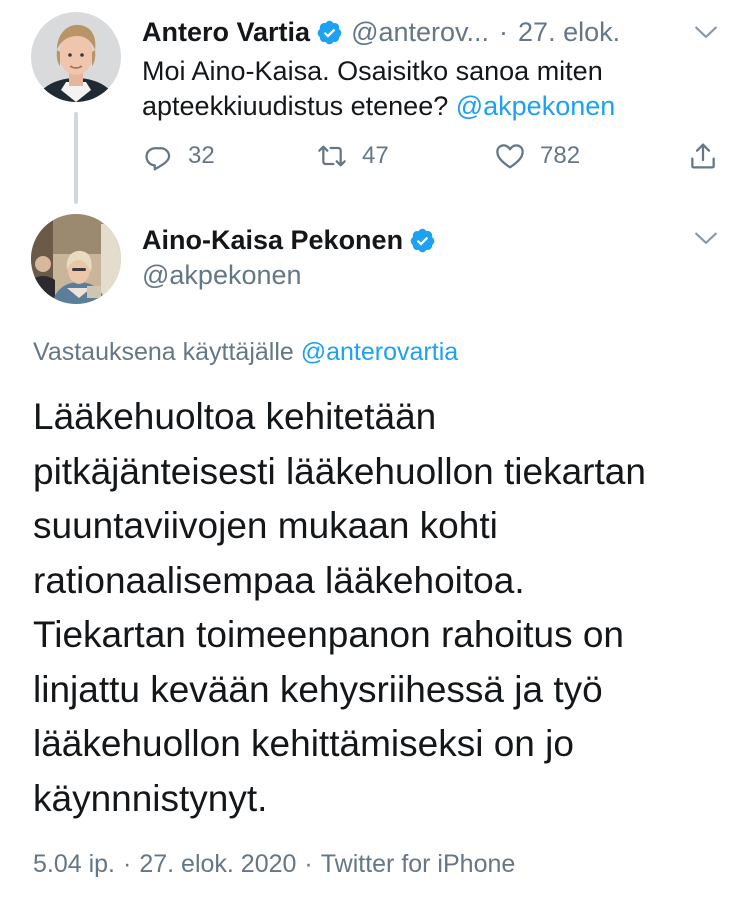  I want to click on aino-kaisa-pekonen-avatar, so click(76, 259).